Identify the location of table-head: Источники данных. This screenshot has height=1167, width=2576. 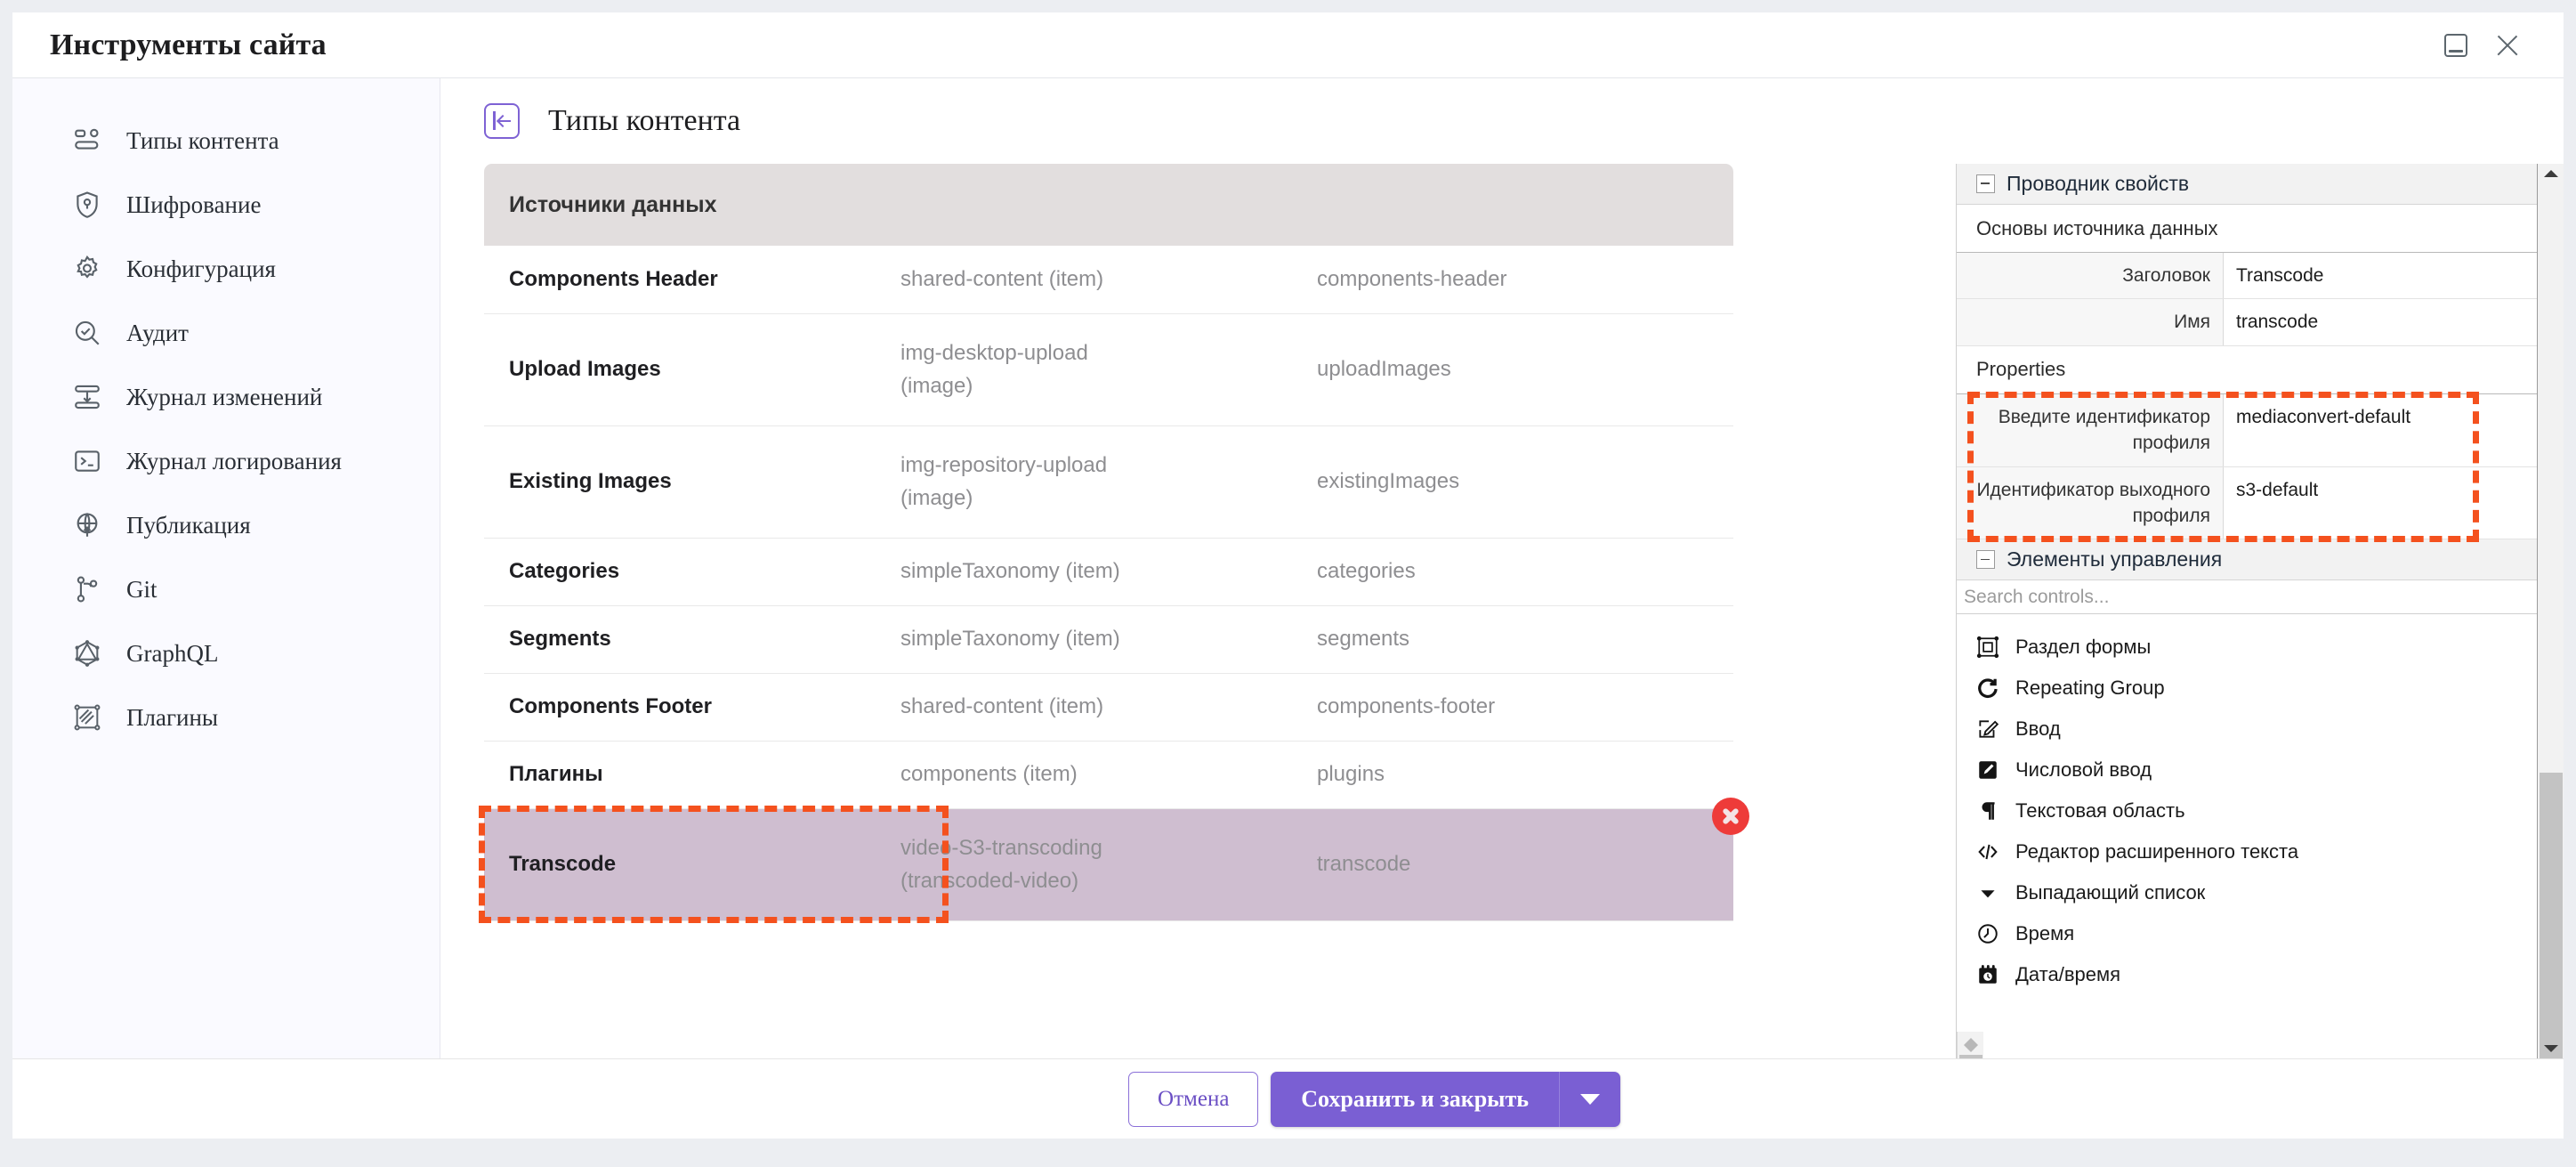
(1108, 205).